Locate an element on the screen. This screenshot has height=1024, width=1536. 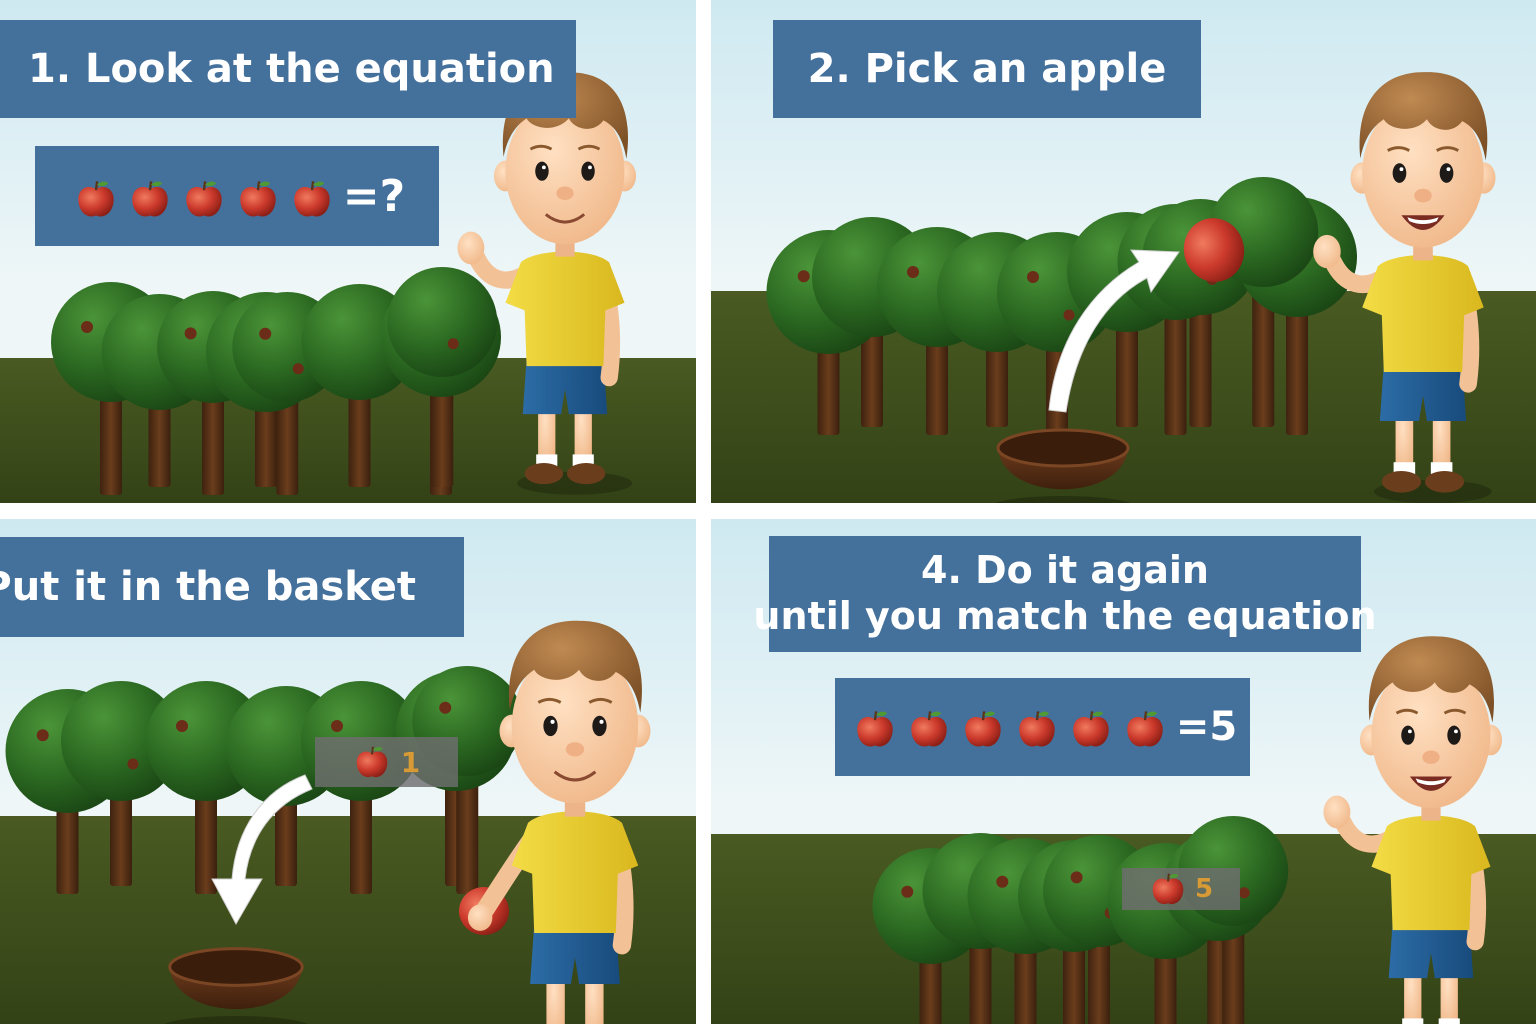
step-title: 2. Pick an apple is located at coordinates (987, 69).